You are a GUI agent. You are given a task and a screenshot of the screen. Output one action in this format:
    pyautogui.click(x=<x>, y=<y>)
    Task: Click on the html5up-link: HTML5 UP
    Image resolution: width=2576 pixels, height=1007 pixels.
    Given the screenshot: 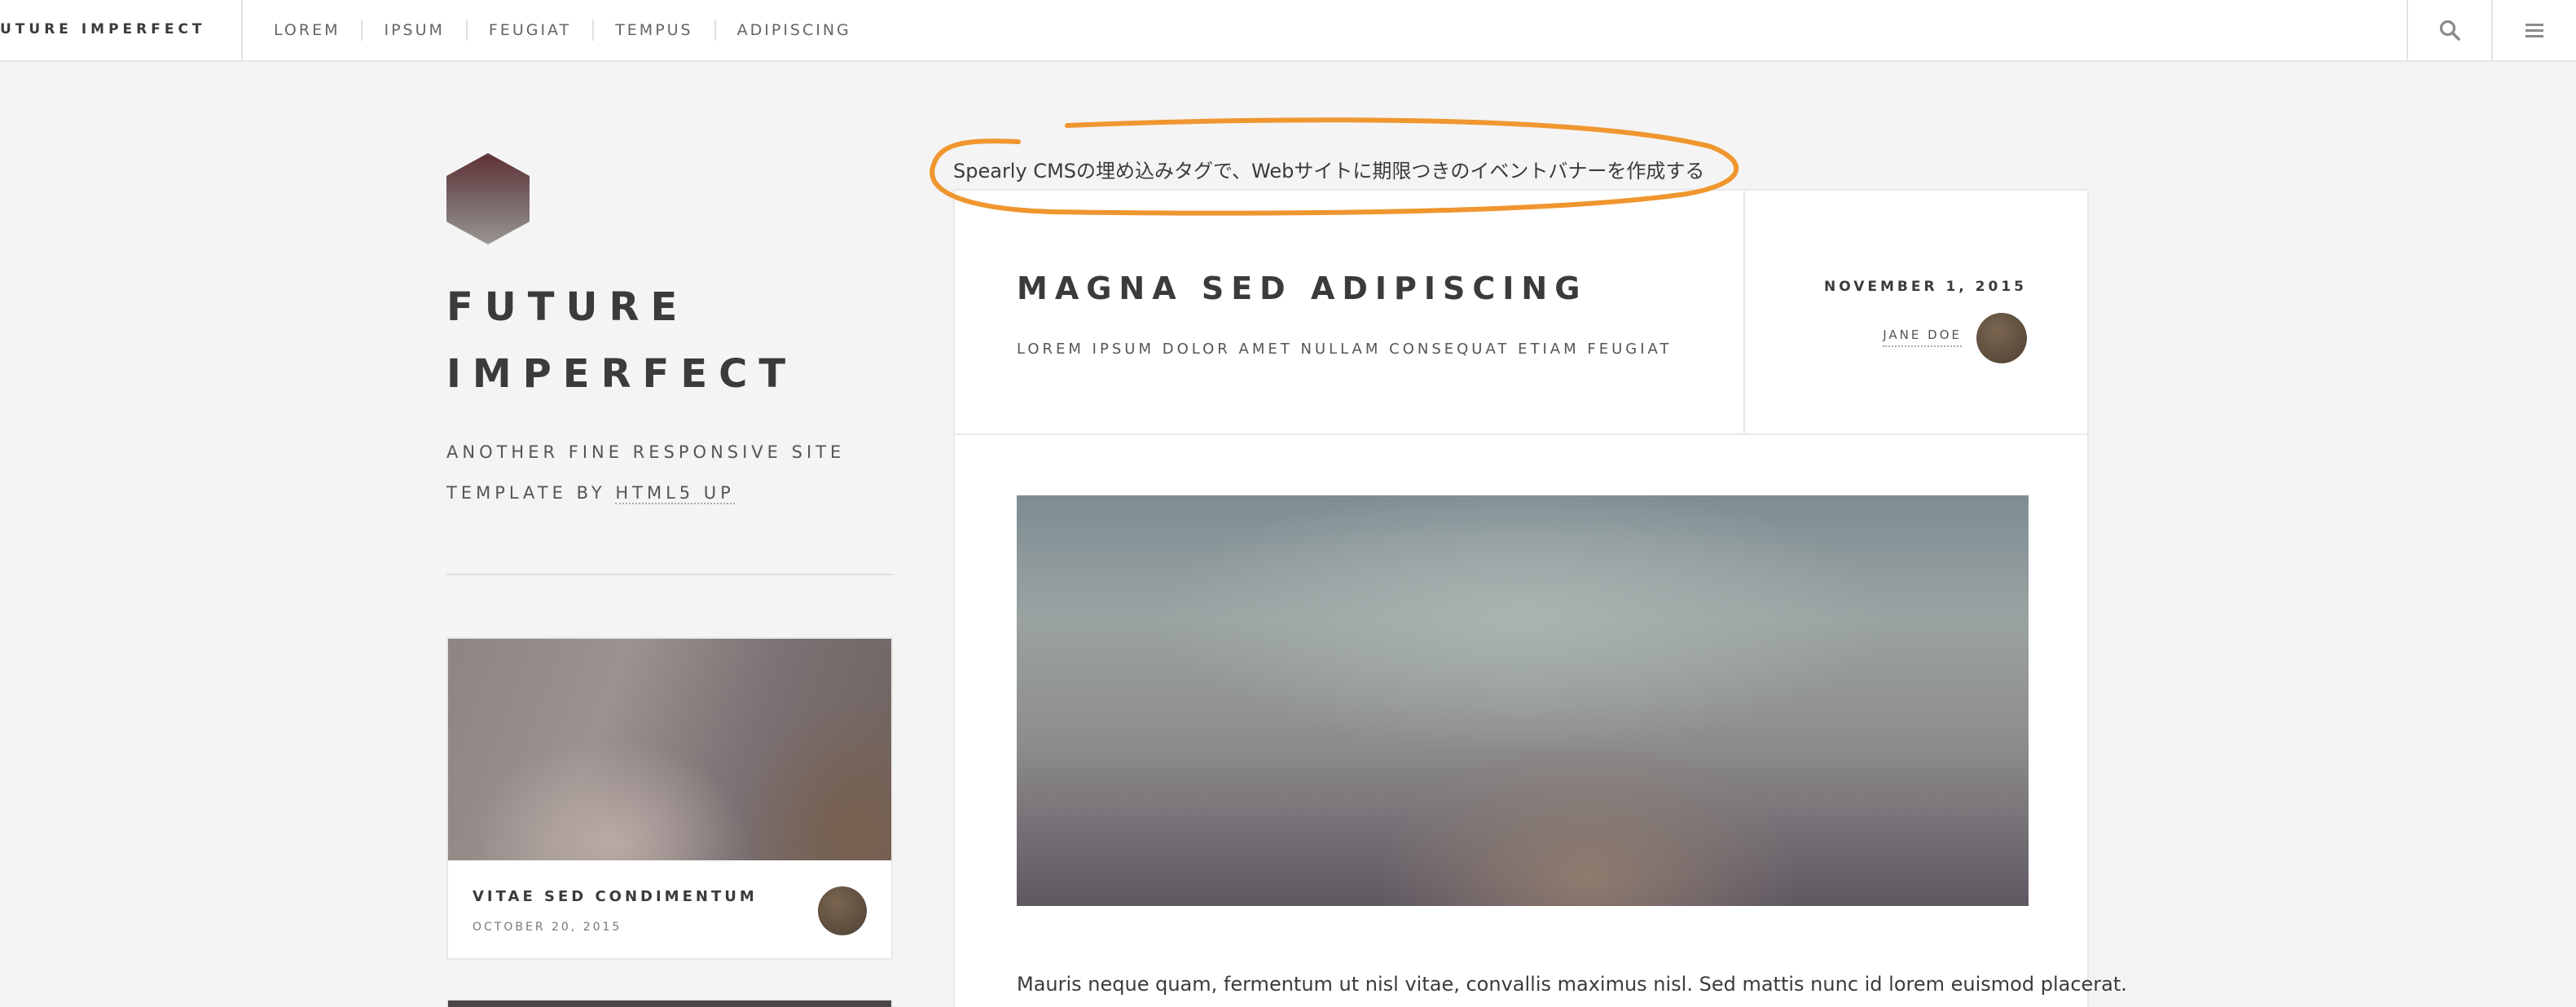 What is the action you would take?
    pyautogui.click(x=675, y=493)
    